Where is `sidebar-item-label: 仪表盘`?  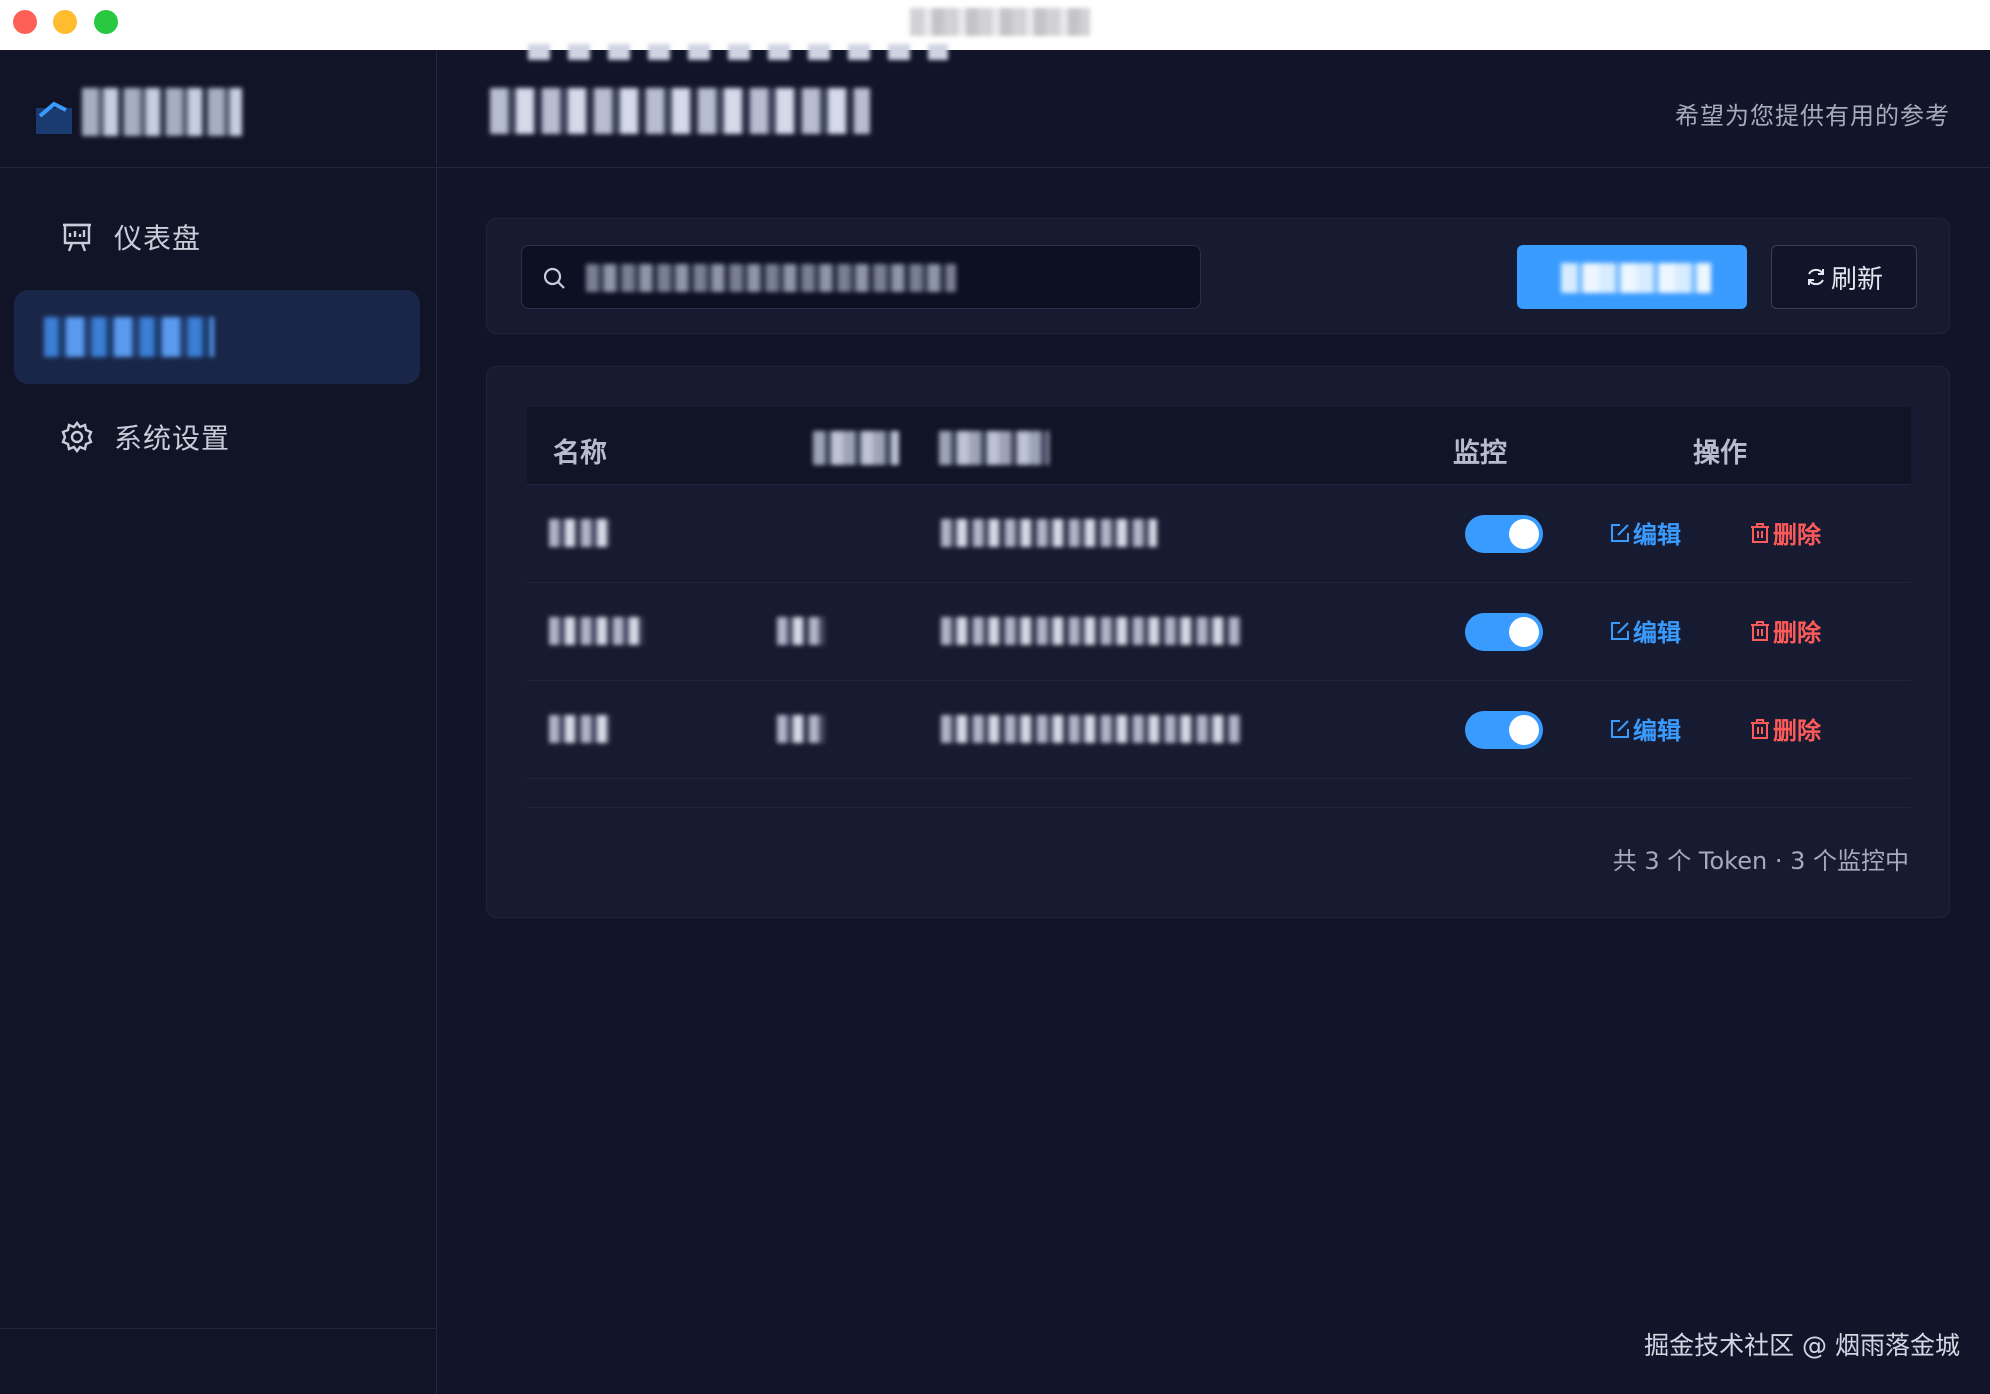
sidebar-item-label: 仪表盘 is located at coordinates (158, 238).